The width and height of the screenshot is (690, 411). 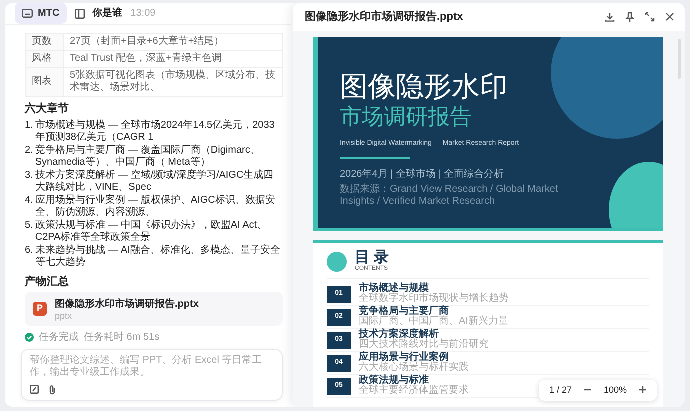 I want to click on list-number: 3., so click(x=29, y=176).